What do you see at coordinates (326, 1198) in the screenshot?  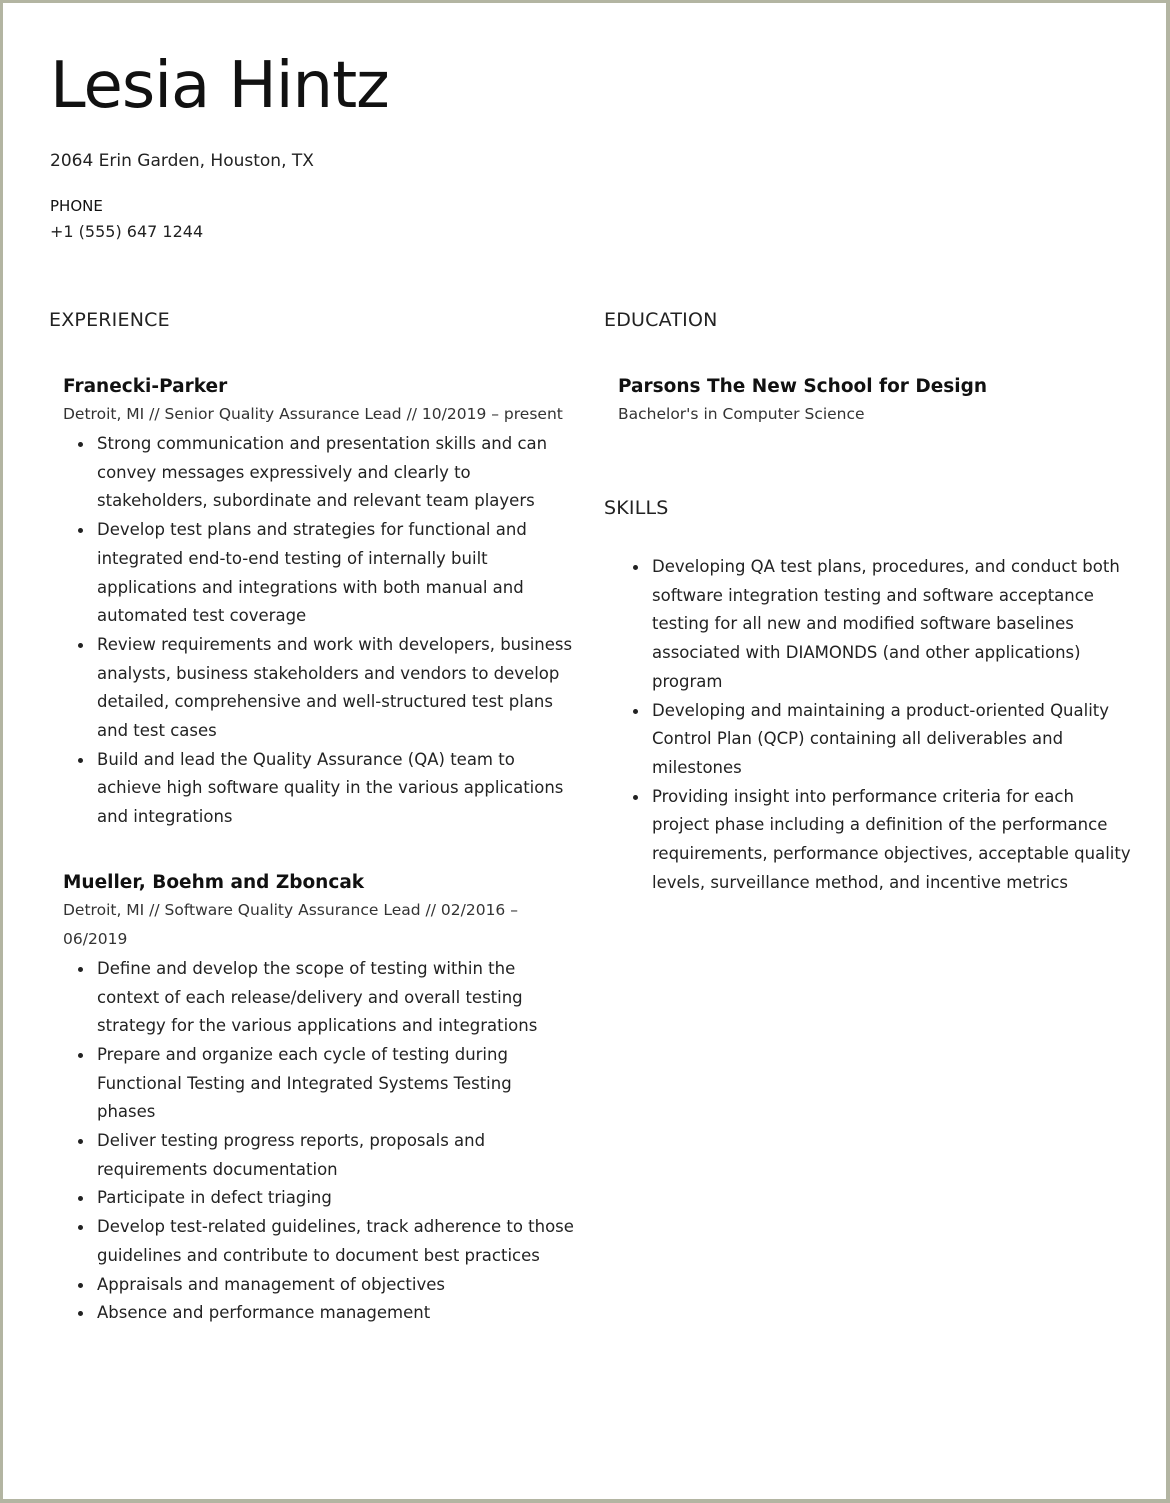 I see `job-bullet: Participate in defect triaging` at bounding box center [326, 1198].